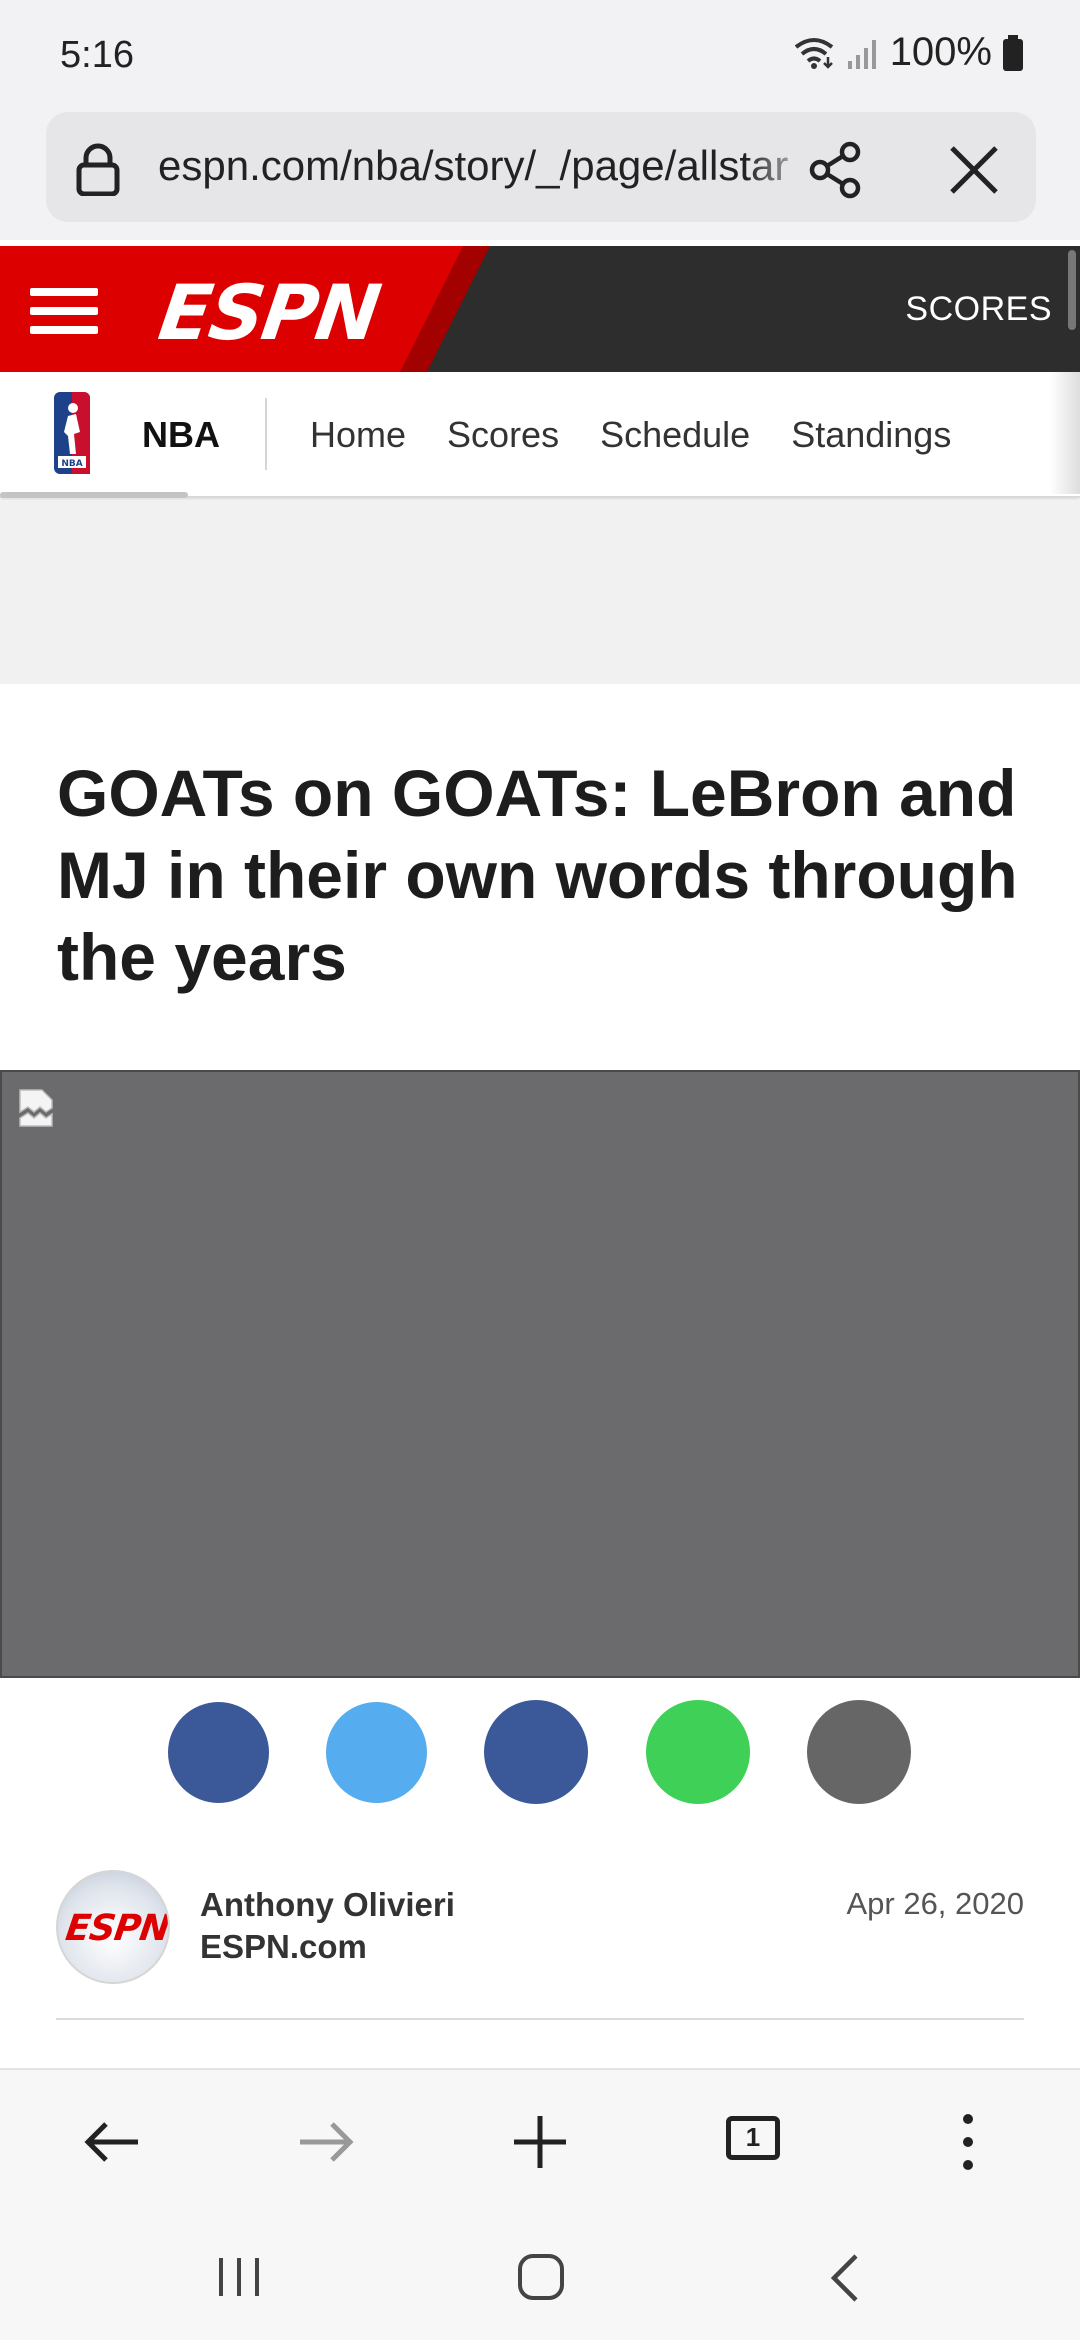 The height and width of the screenshot is (2340, 1080). What do you see at coordinates (327, 1905) in the screenshot?
I see `author-name: Anthony Olivieri` at bounding box center [327, 1905].